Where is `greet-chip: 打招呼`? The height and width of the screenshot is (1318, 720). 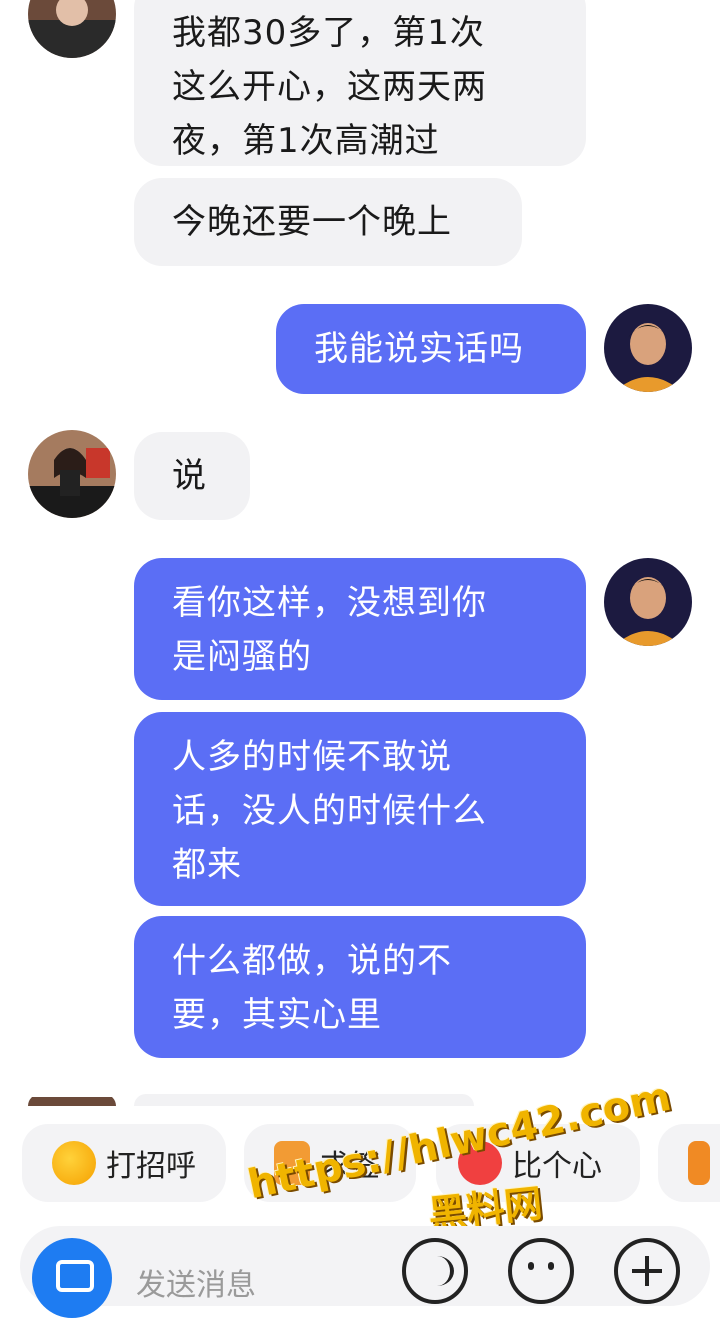
greet-chip: 打招呼 is located at coordinates (124, 1163).